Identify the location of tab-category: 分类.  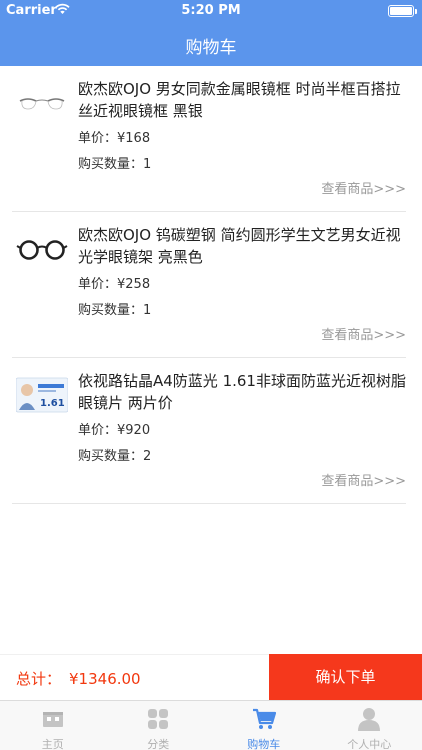
(159, 725).